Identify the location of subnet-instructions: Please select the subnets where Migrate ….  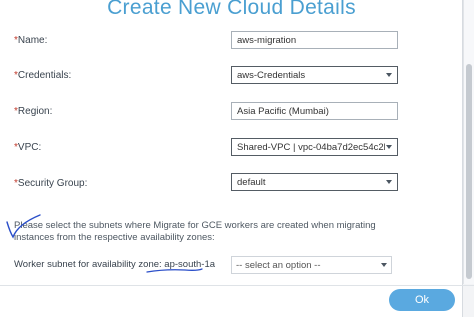
(195, 231).